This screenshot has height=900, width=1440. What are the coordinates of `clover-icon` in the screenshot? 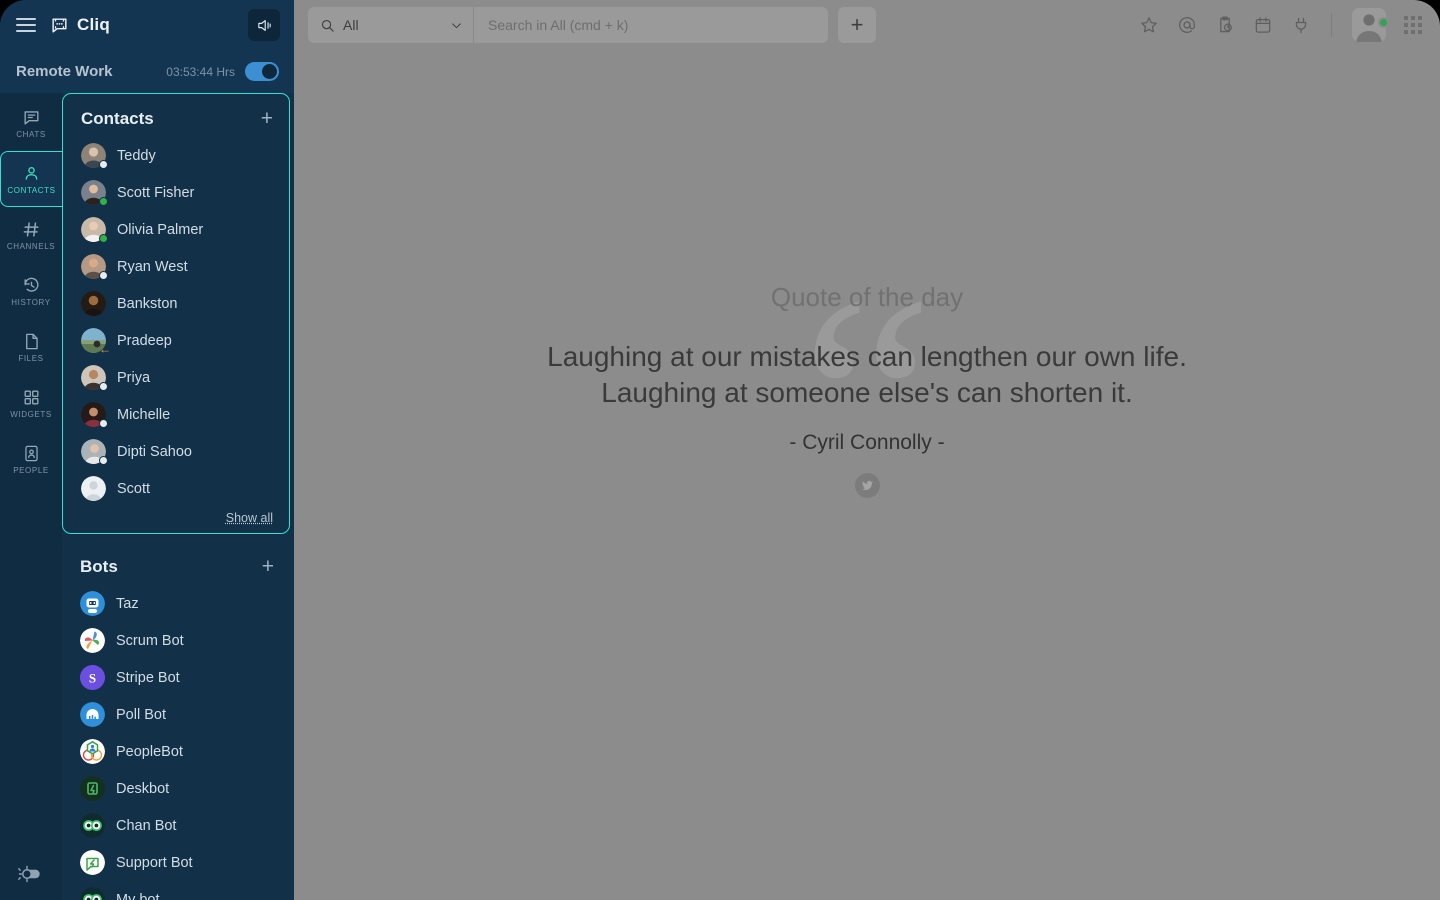 It's located at (92, 640).